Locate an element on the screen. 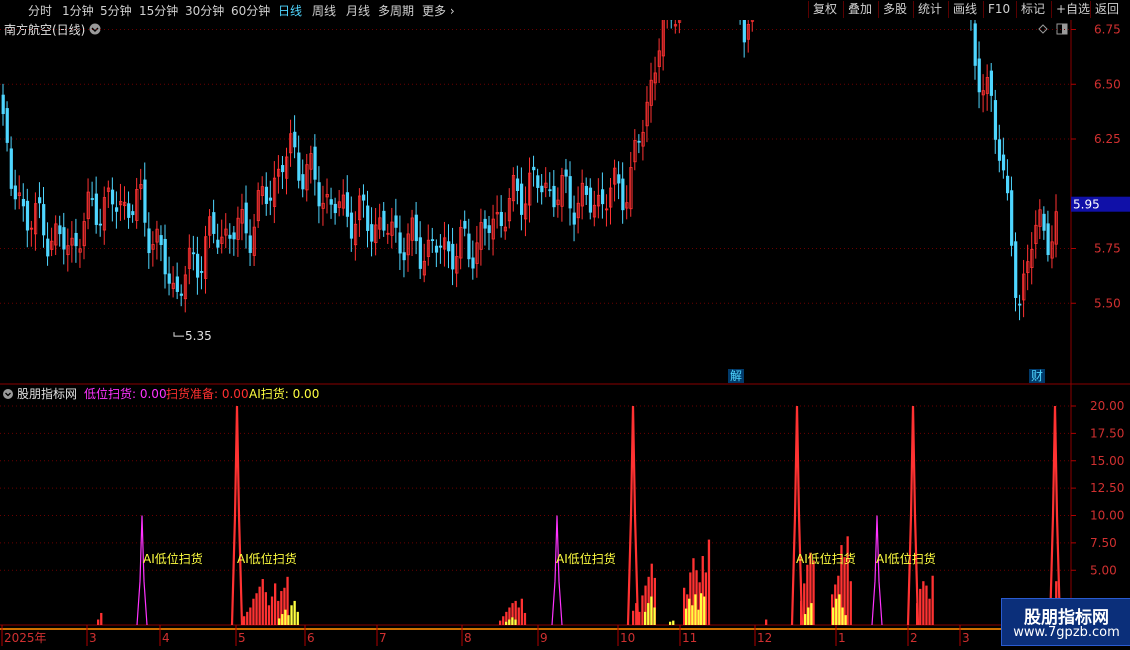  period-tab: 15分钟 is located at coordinates (158, 10).